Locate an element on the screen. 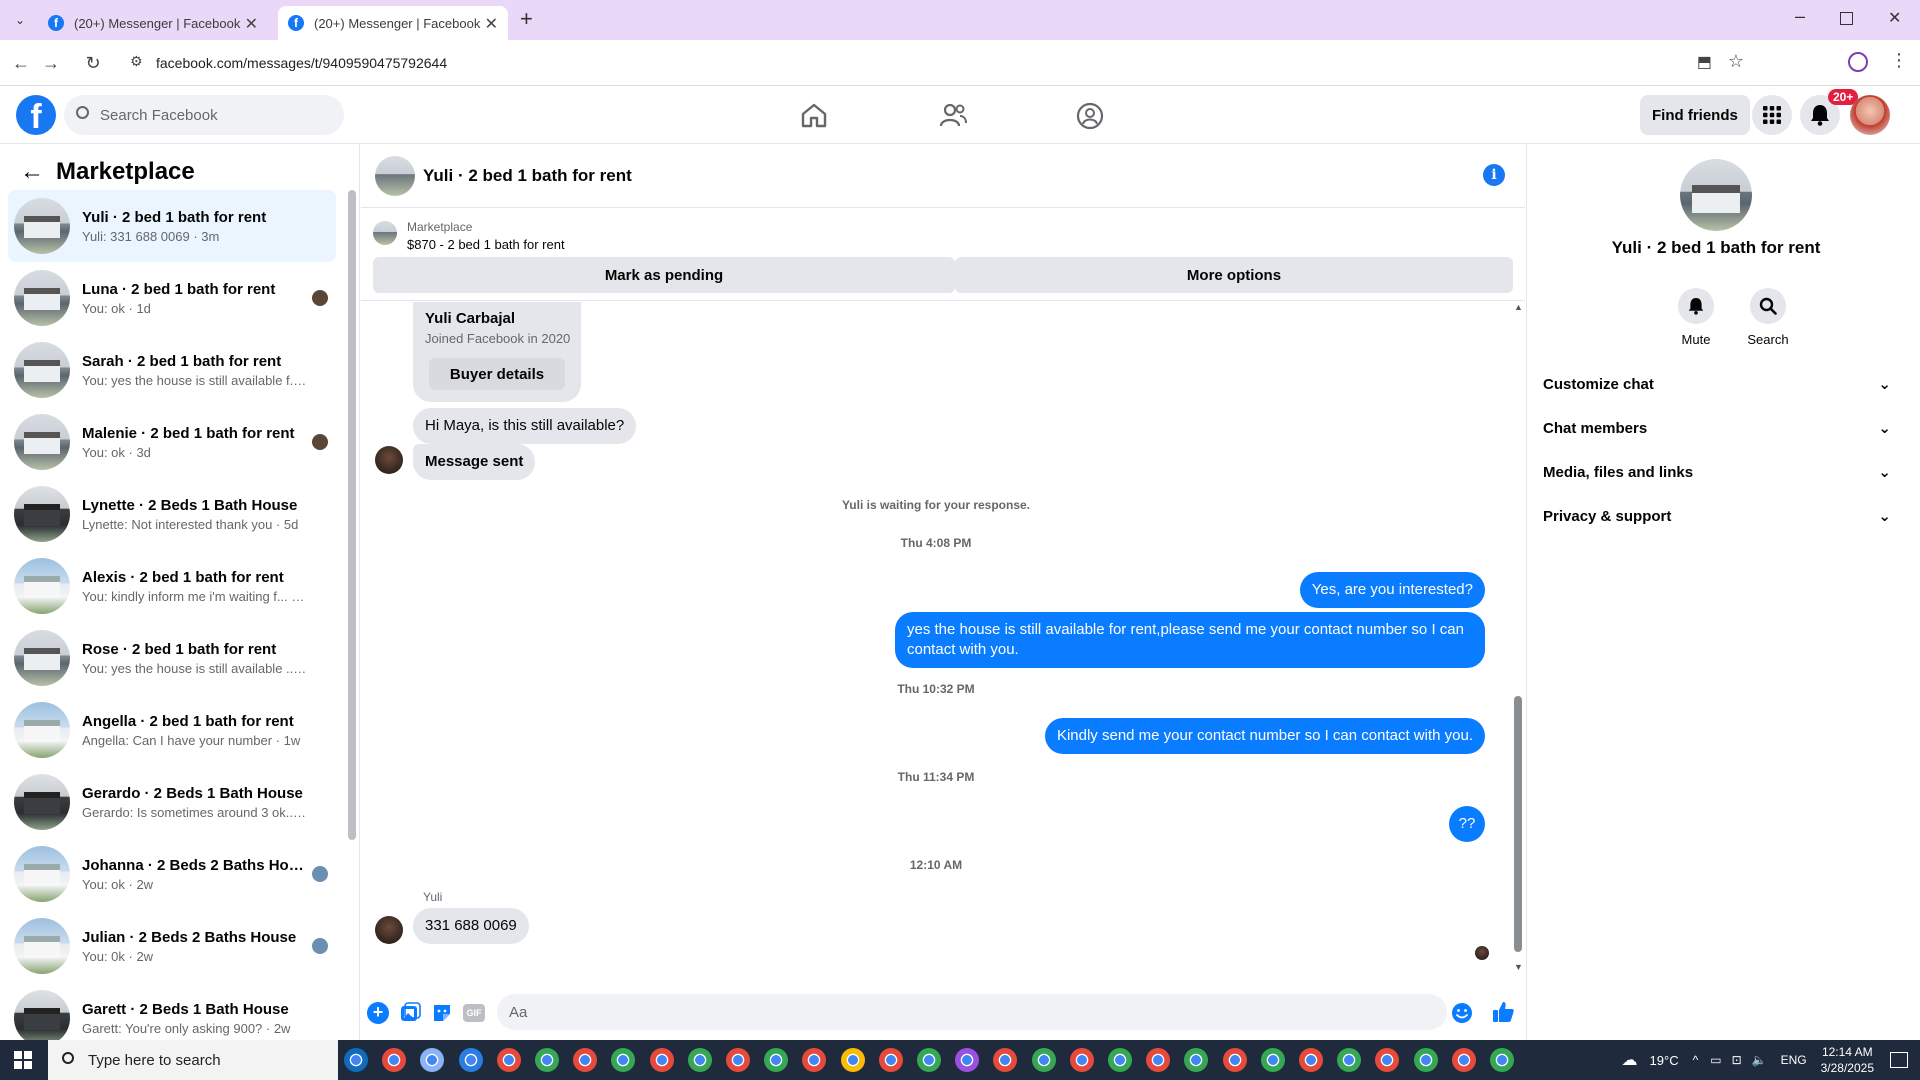 The image size is (1920, 1080). info-icon: i is located at coordinates (1494, 175).